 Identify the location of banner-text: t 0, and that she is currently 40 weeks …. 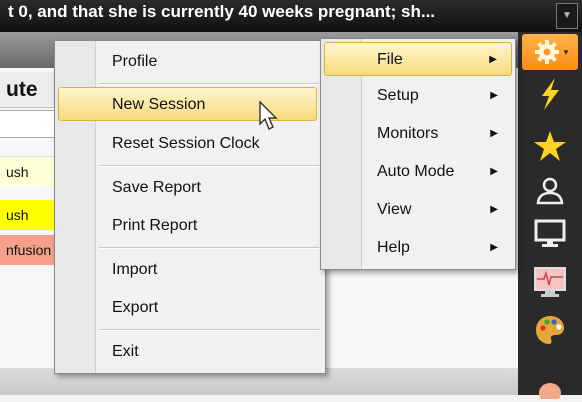
(222, 11).